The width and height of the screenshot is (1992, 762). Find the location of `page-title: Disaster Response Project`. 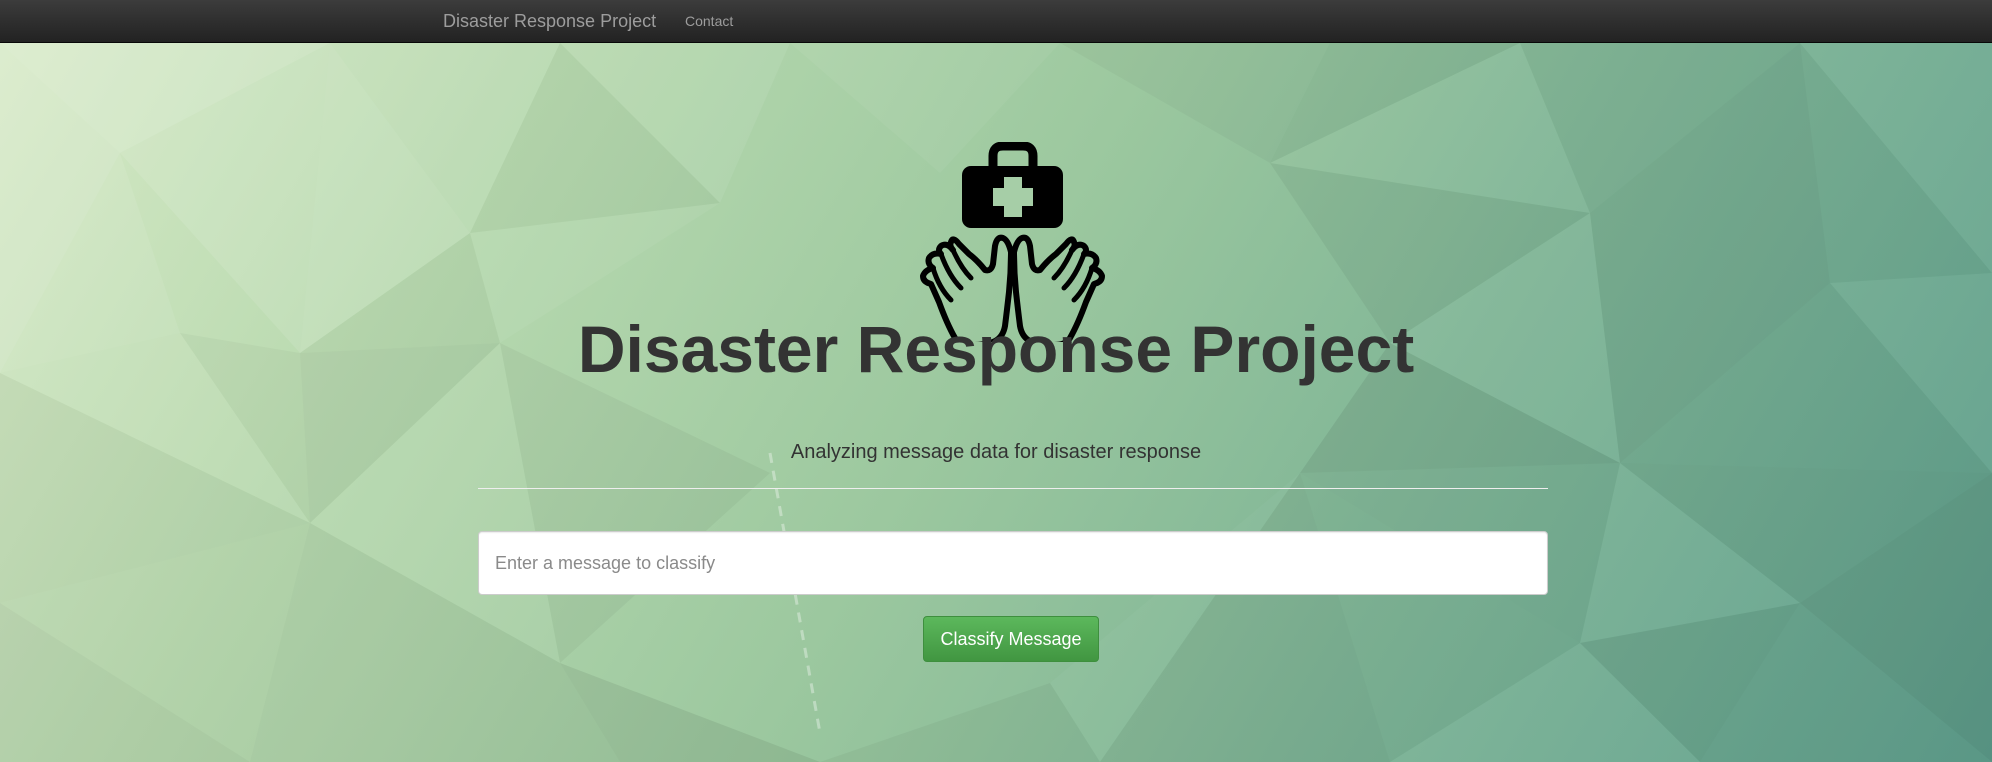

page-title: Disaster Response Project is located at coordinates (996, 349).